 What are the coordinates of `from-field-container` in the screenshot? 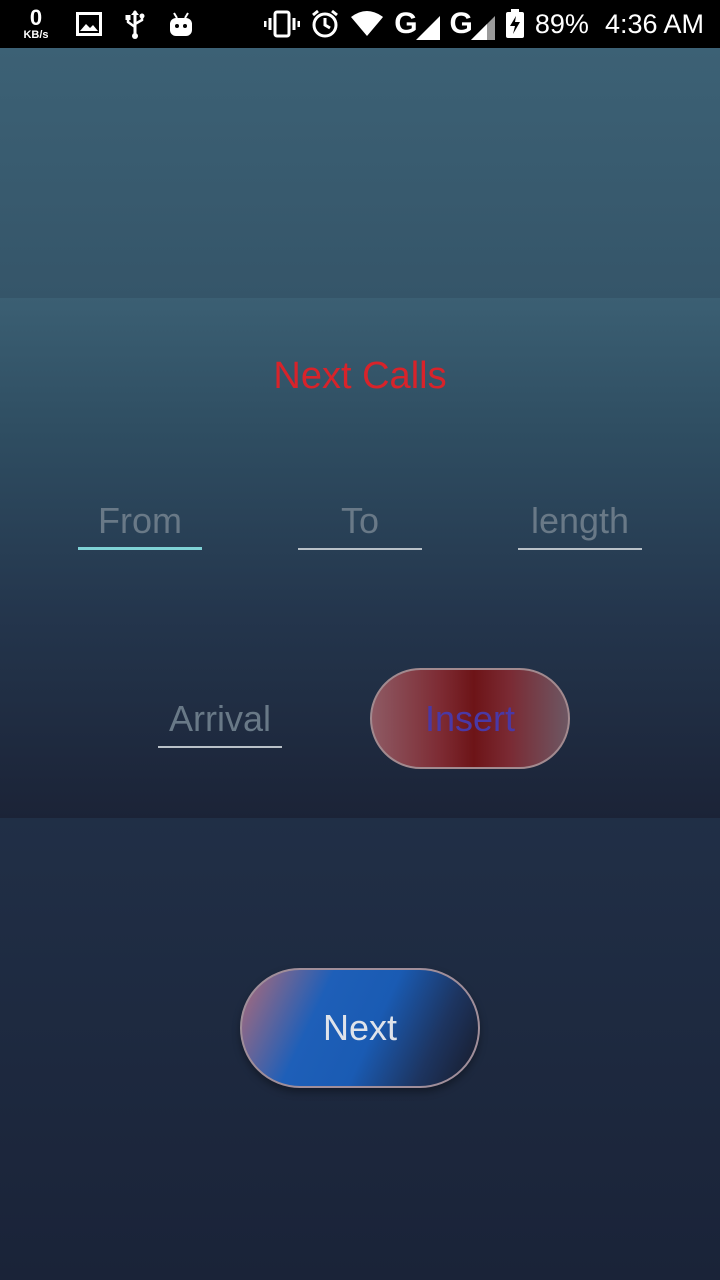 It's located at (140, 522).